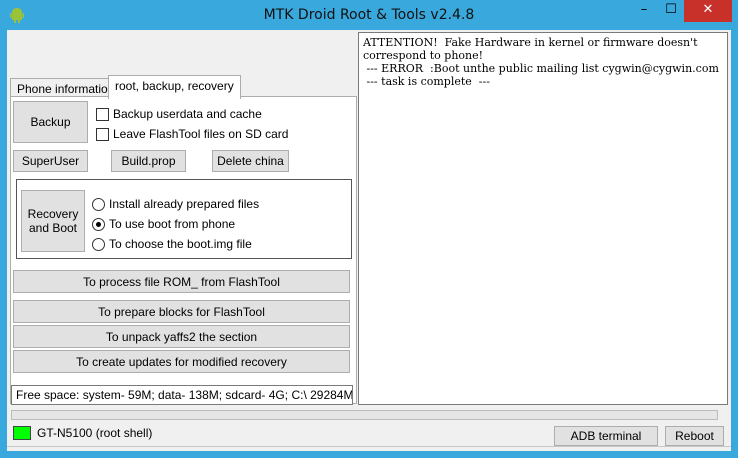 This screenshot has width=738, height=458. What do you see at coordinates (3, 244) in the screenshot?
I see `window-frame-left` at bounding box center [3, 244].